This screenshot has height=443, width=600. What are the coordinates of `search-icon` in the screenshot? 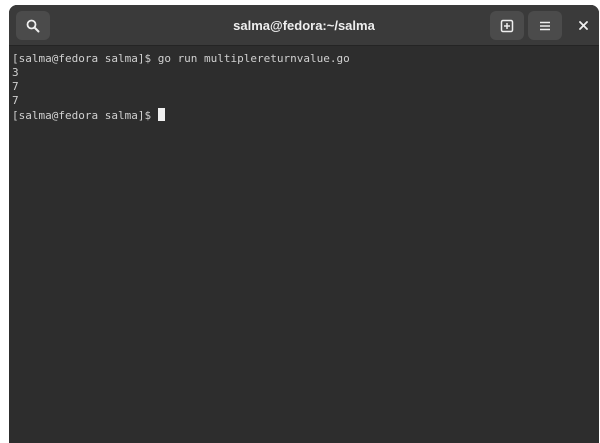 It's located at (33, 26).